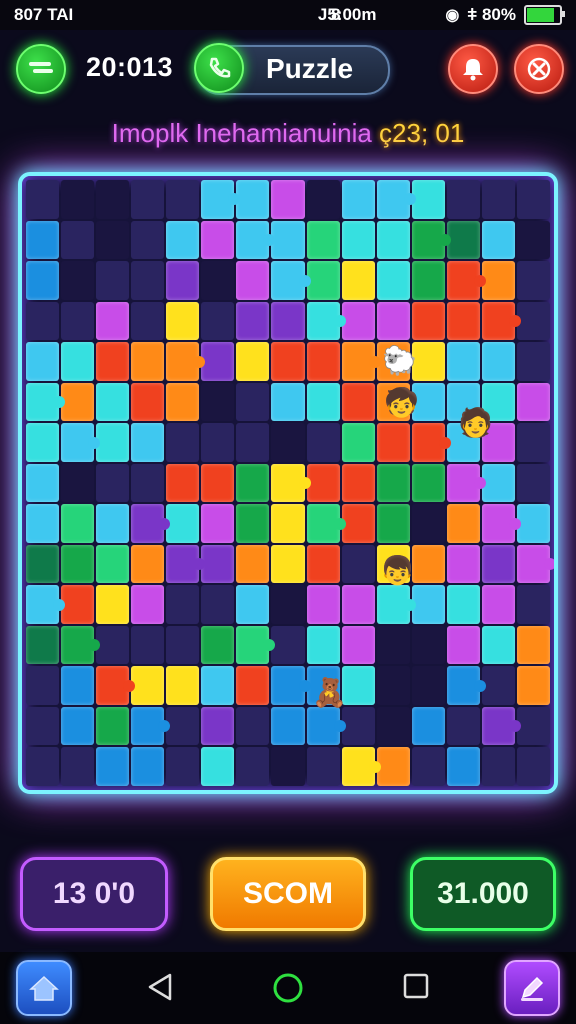 This screenshot has height=1024, width=576. What do you see at coordinates (475, 422) in the screenshot?
I see `character-piece: 🧑` at bounding box center [475, 422].